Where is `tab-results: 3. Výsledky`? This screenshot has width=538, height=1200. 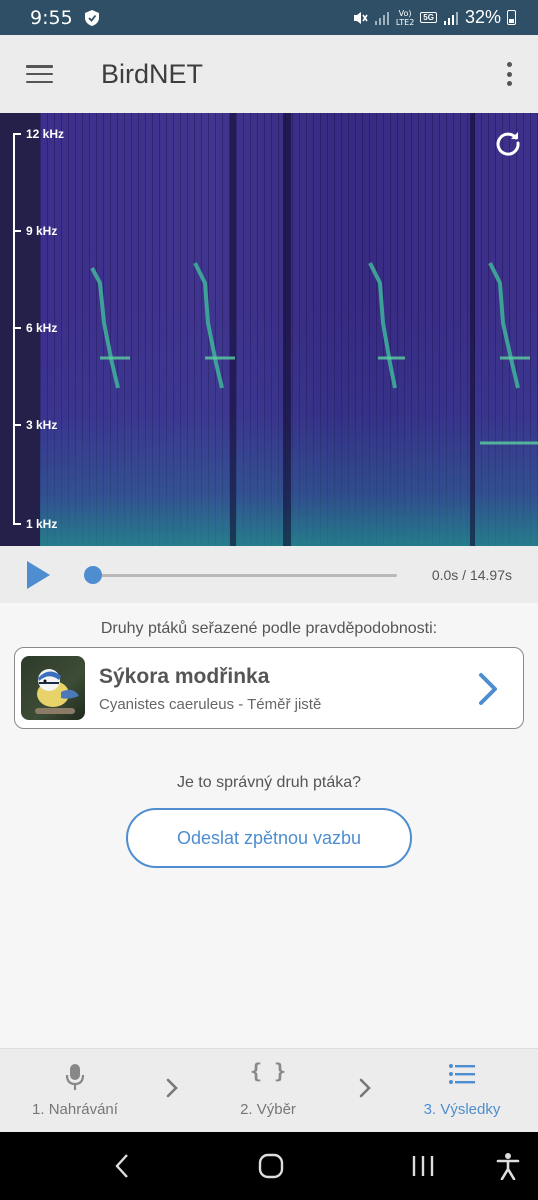
tab-results: 3. Výsledky is located at coordinates (462, 1091).